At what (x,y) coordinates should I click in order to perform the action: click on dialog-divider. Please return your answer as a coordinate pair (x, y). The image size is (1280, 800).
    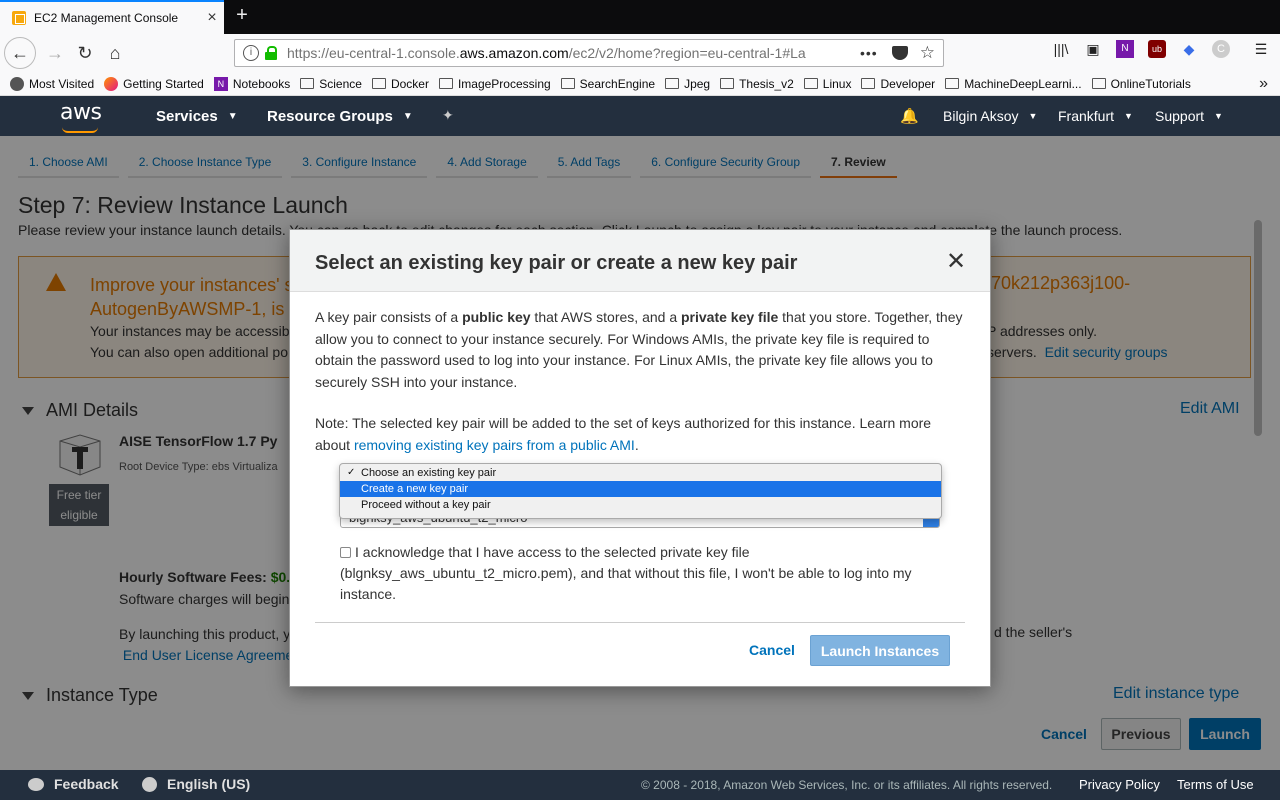
    Looking at the image, I should click on (640, 622).